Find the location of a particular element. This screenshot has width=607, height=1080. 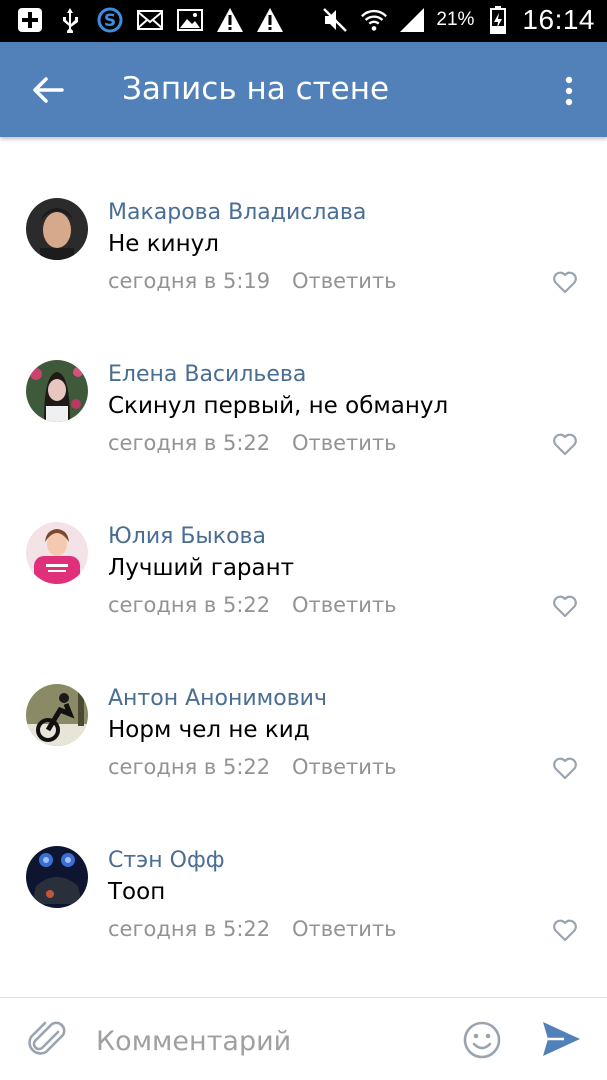

battery-charging-icon is located at coordinates (498, 20).